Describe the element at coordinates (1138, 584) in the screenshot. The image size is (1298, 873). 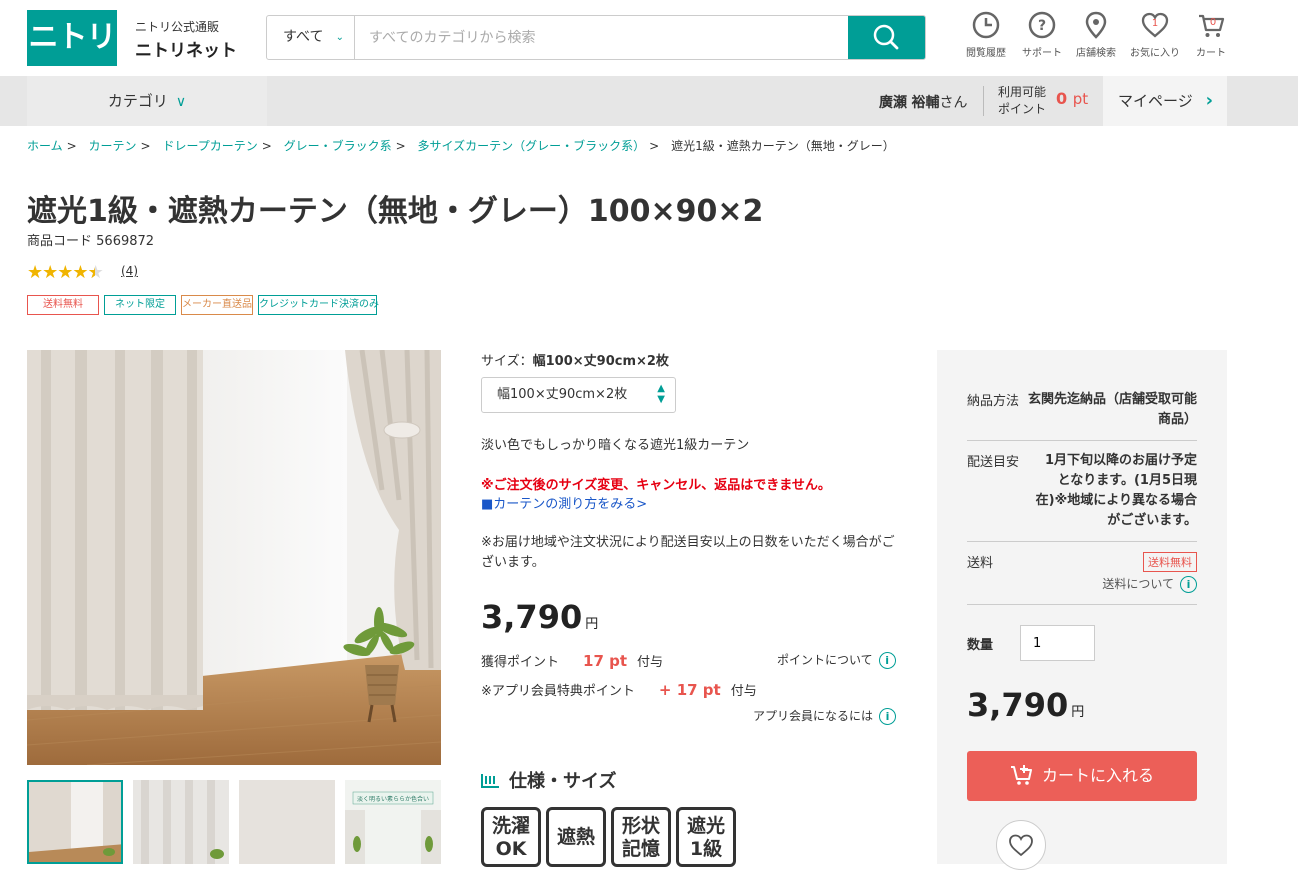
I see `shipping-info-label: 送料について` at that location.